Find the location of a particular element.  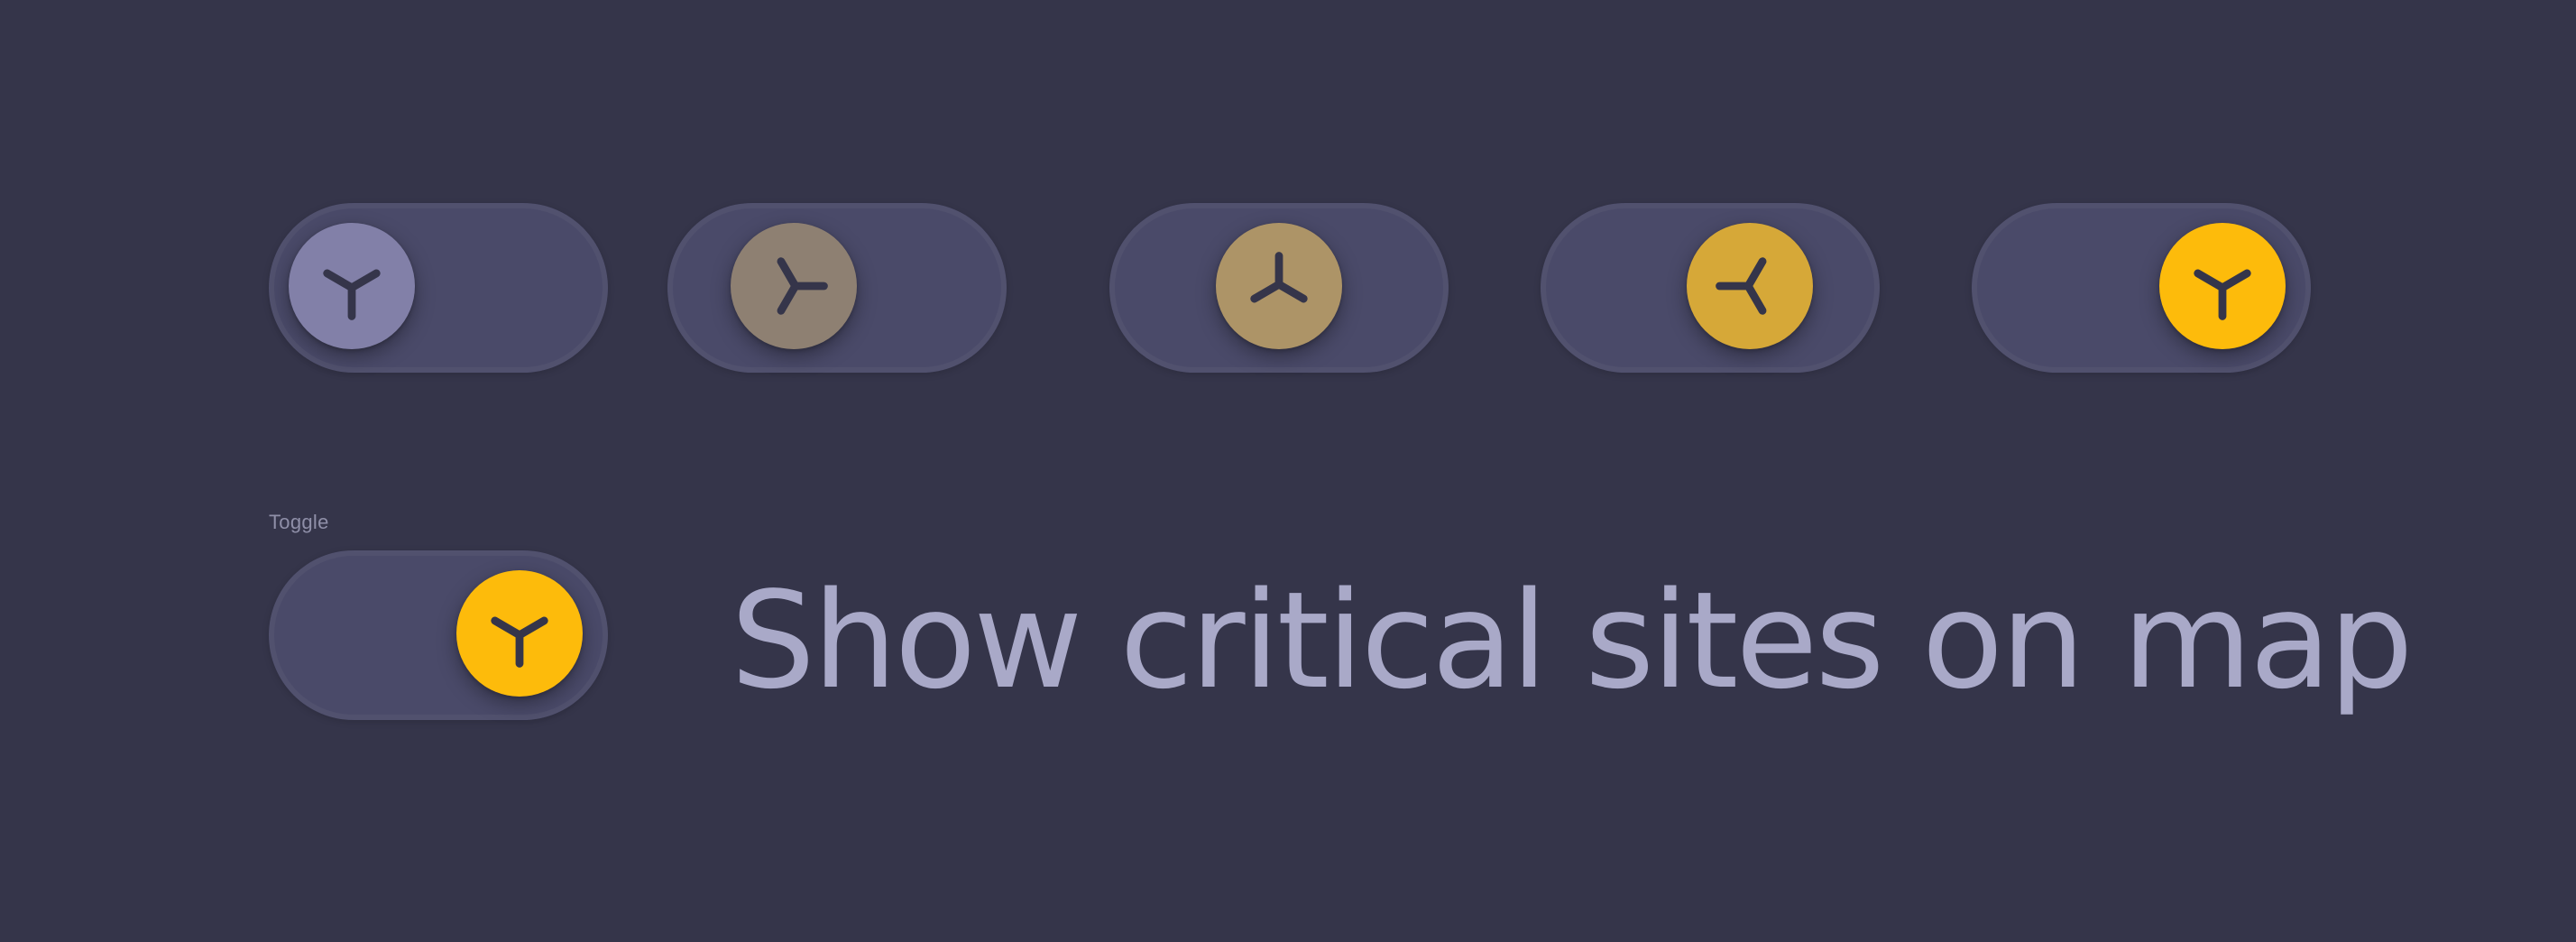

toggle-state-off is located at coordinates (438, 288).